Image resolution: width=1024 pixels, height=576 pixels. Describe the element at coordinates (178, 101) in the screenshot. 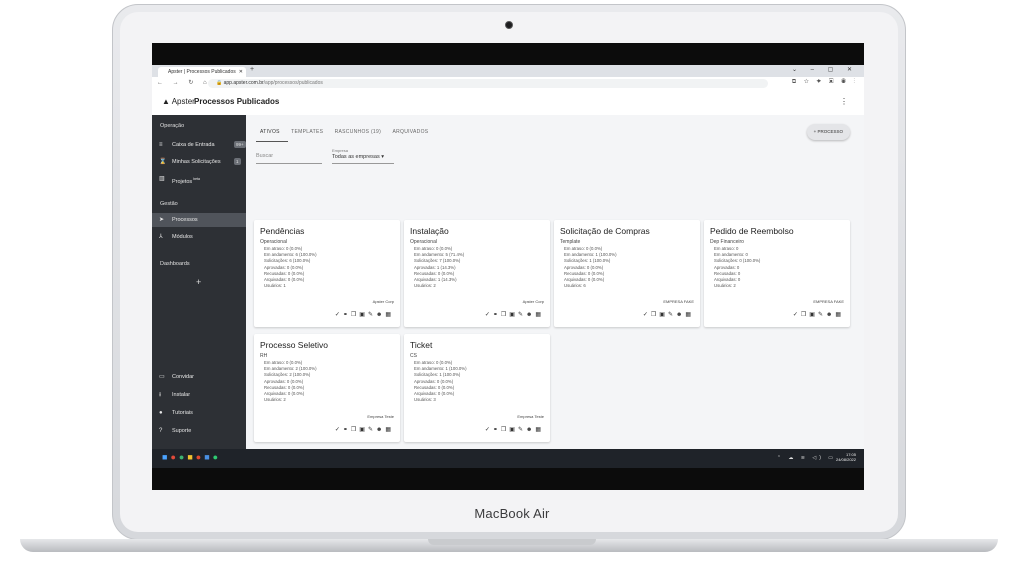

I see `apster-logo: ▲ Apster` at that location.